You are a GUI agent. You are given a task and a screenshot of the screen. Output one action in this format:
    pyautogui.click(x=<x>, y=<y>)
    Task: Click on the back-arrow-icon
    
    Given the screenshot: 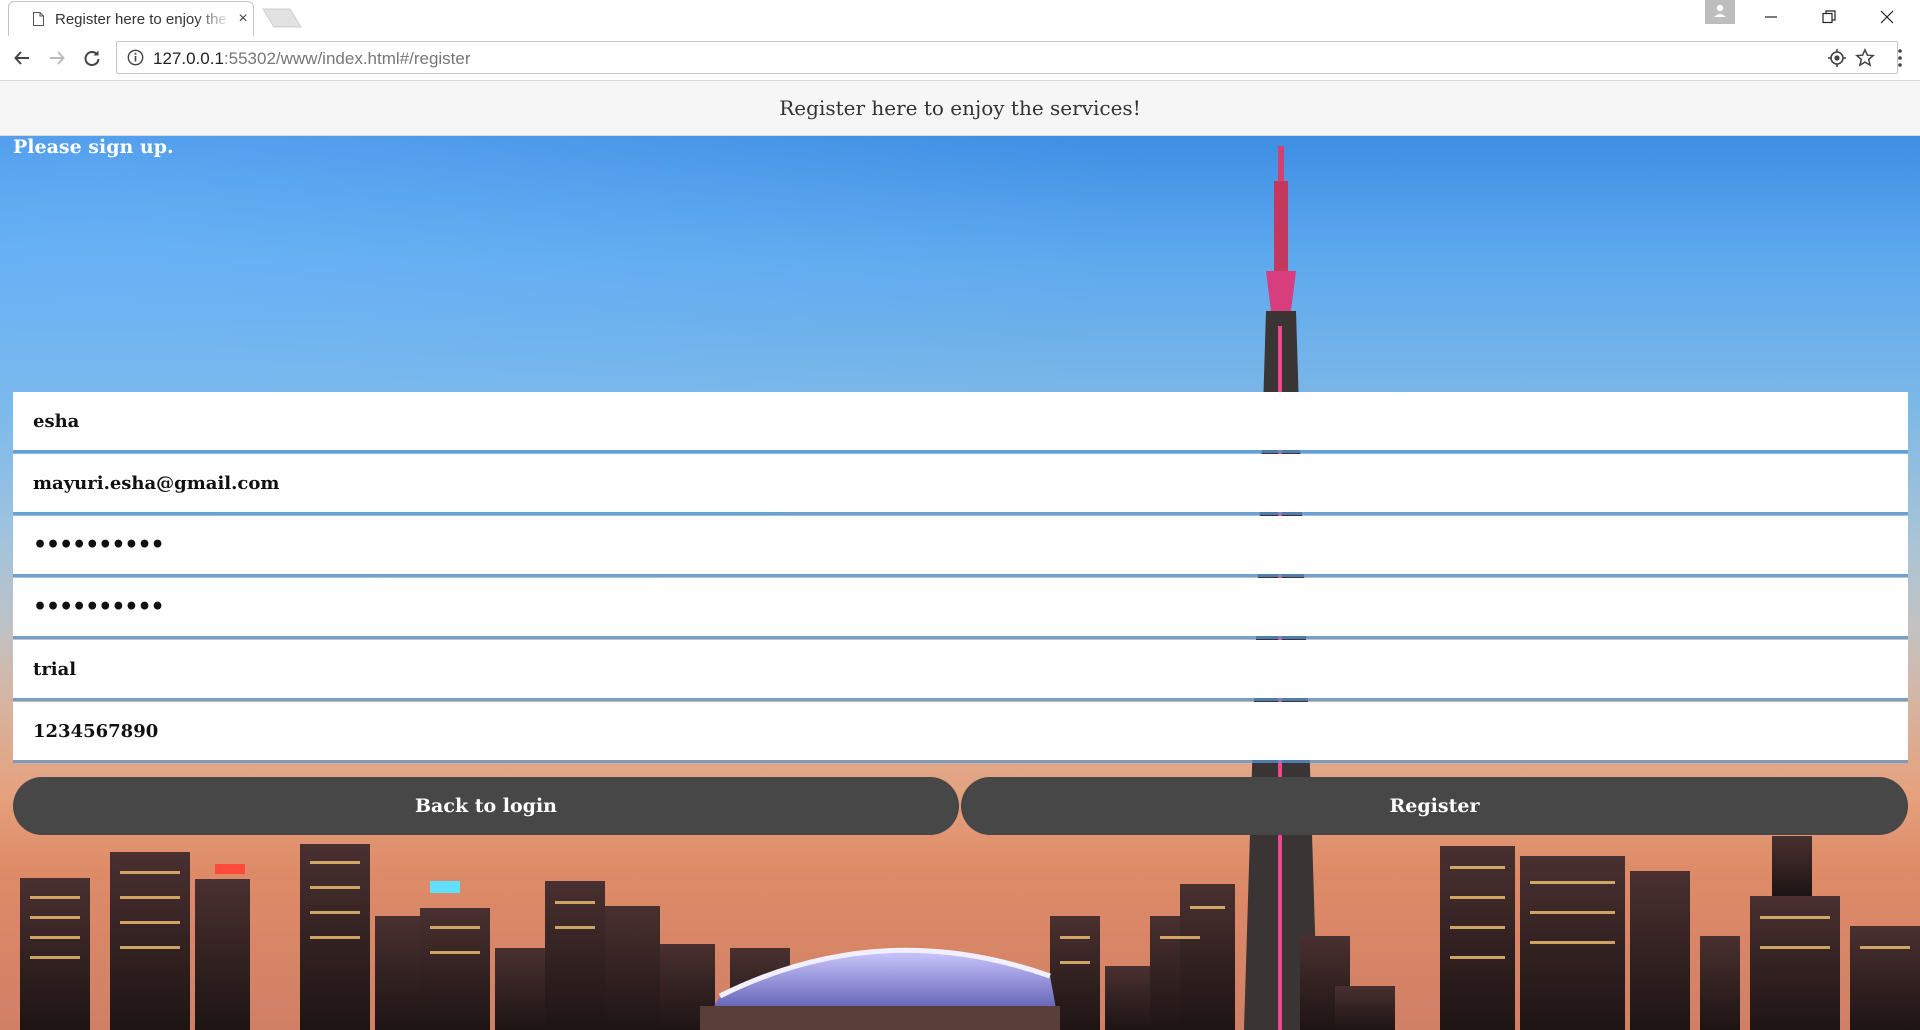 What is the action you would take?
    pyautogui.click(x=22, y=58)
    